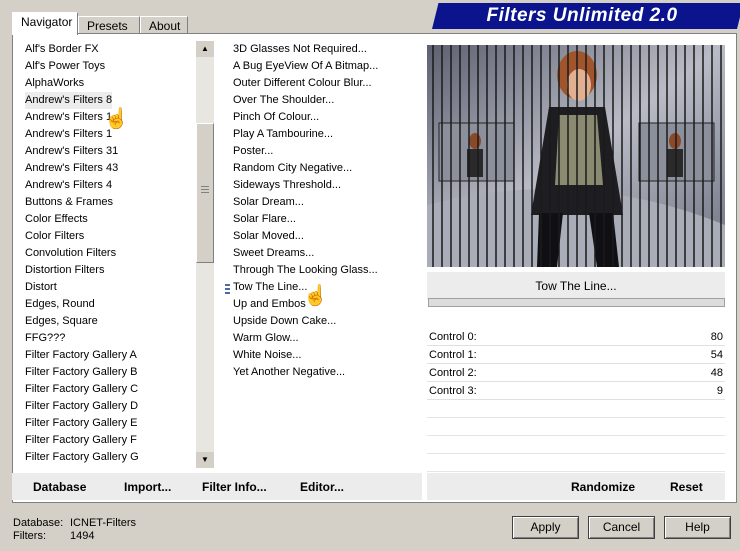 Image resolution: width=740 pixels, height=551 pixels. What do you see at coordinates (716, 337) in the screenshot?
I see `control-value: 80` at bounding box center [716, 337].